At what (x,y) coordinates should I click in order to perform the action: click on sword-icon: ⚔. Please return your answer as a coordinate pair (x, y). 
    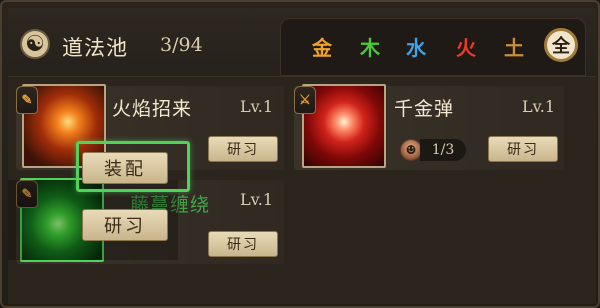
    Looking at the image, I should click on (305, 100).